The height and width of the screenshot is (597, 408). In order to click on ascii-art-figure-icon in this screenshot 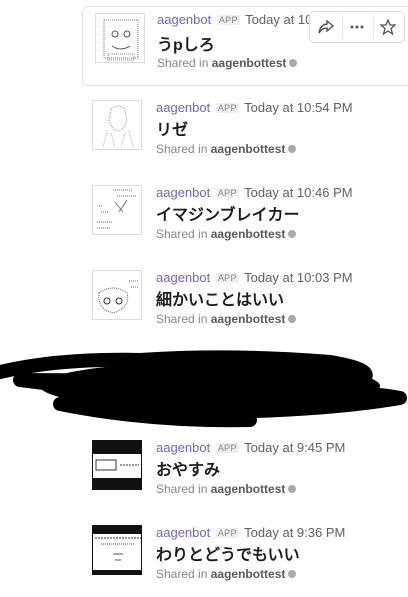, I will do `click(118, 126)`.